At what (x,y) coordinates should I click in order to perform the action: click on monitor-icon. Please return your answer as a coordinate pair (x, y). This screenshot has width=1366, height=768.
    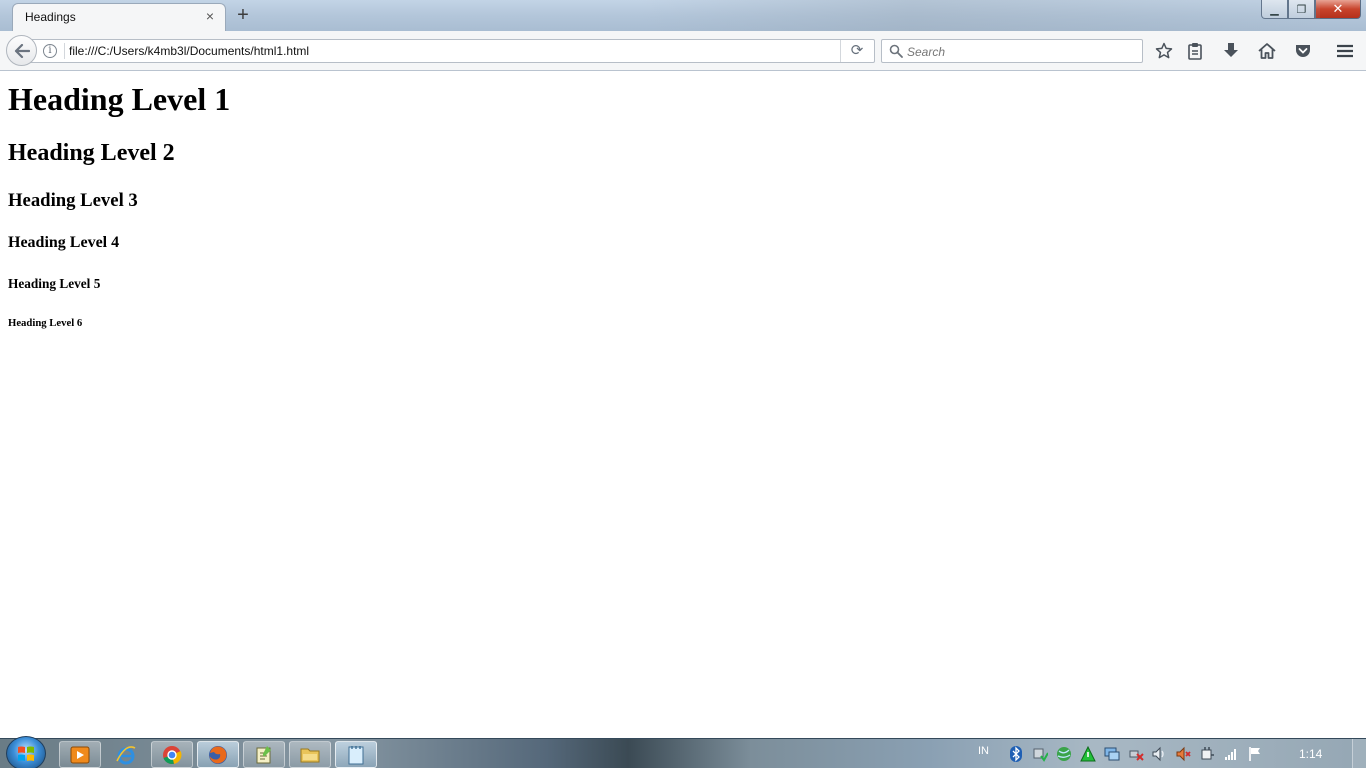
    Looking at the image, I should click on (1112, 754).